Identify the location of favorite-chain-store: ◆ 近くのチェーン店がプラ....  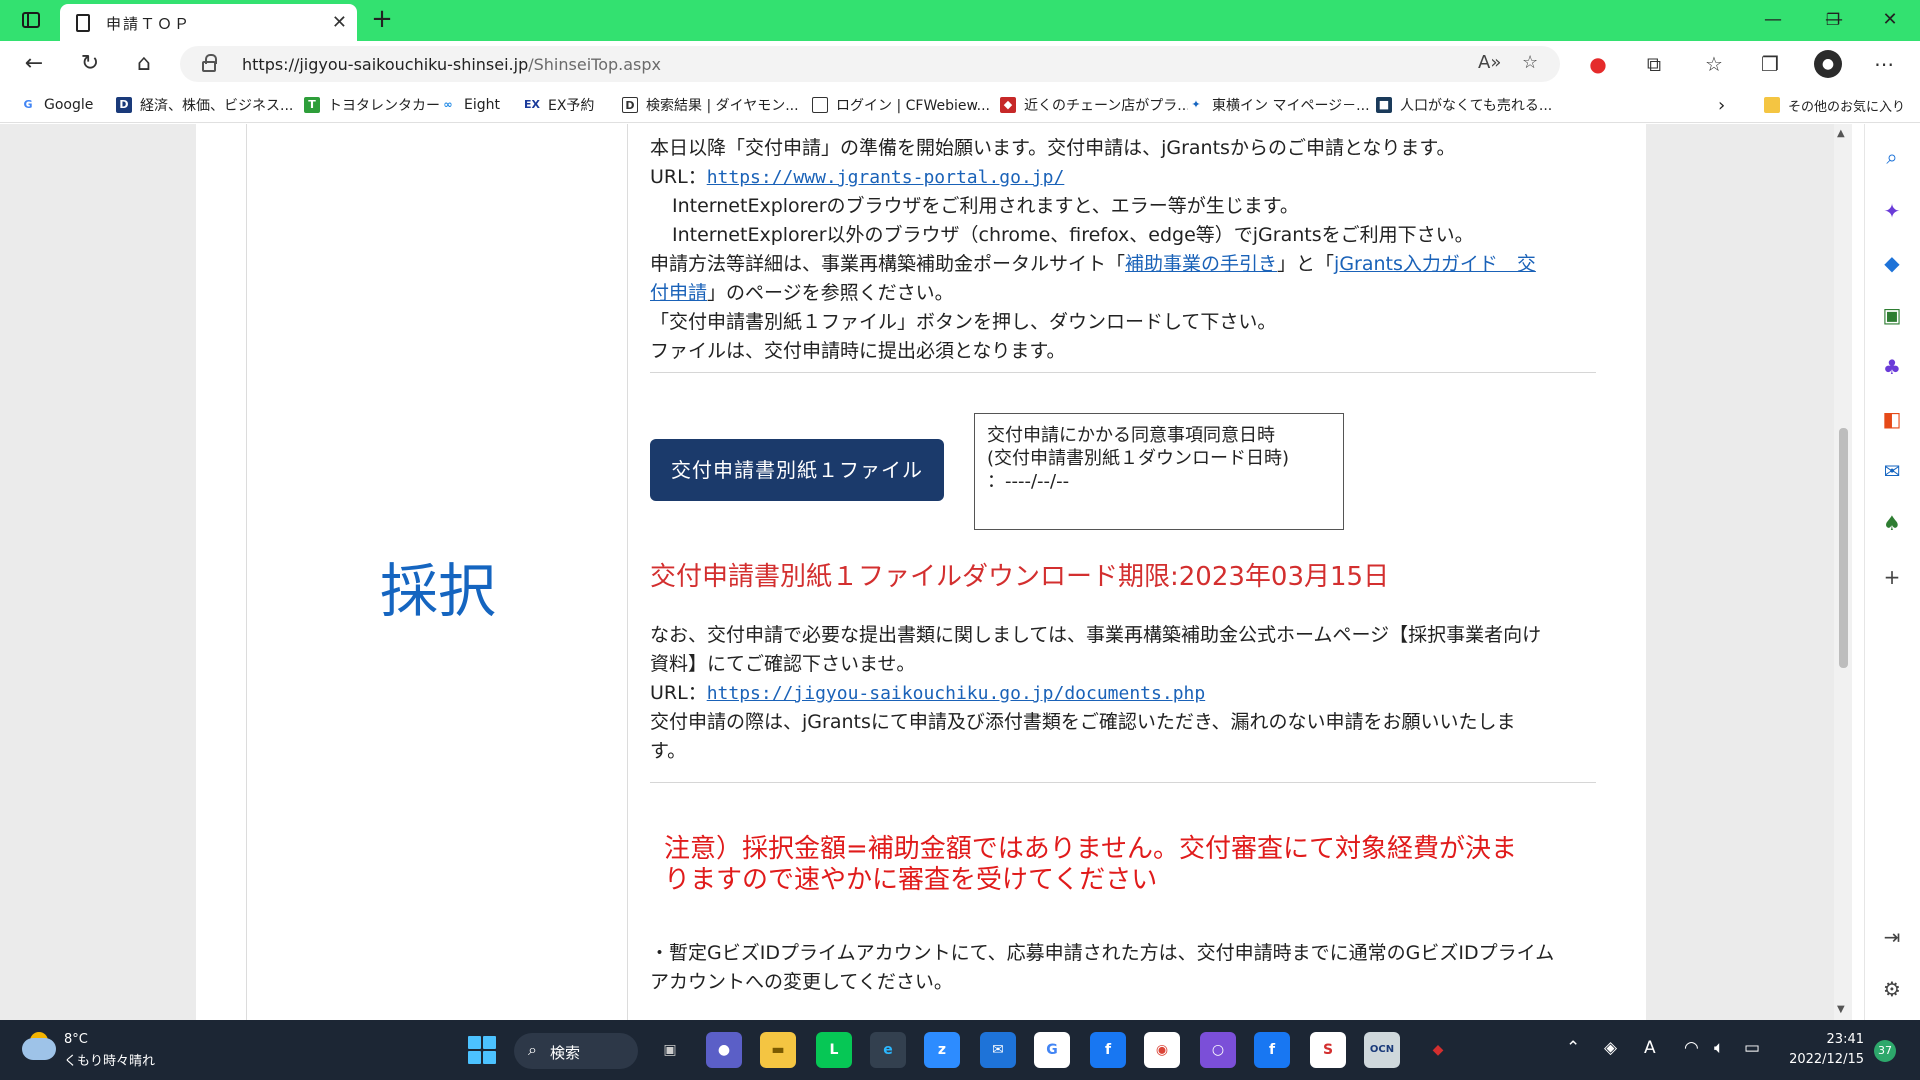
(1095, 105).